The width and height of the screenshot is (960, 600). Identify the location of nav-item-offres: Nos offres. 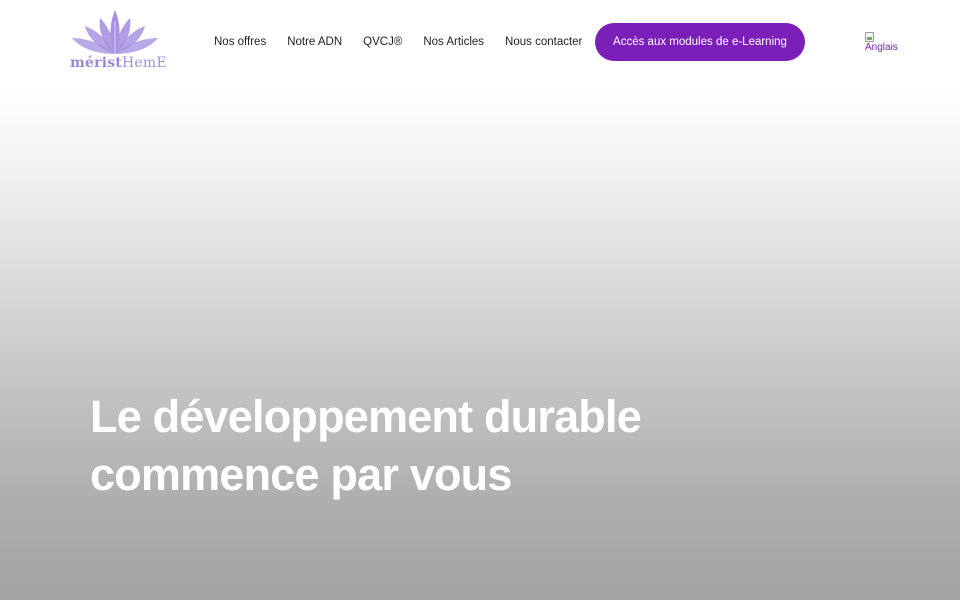
(240, 42).